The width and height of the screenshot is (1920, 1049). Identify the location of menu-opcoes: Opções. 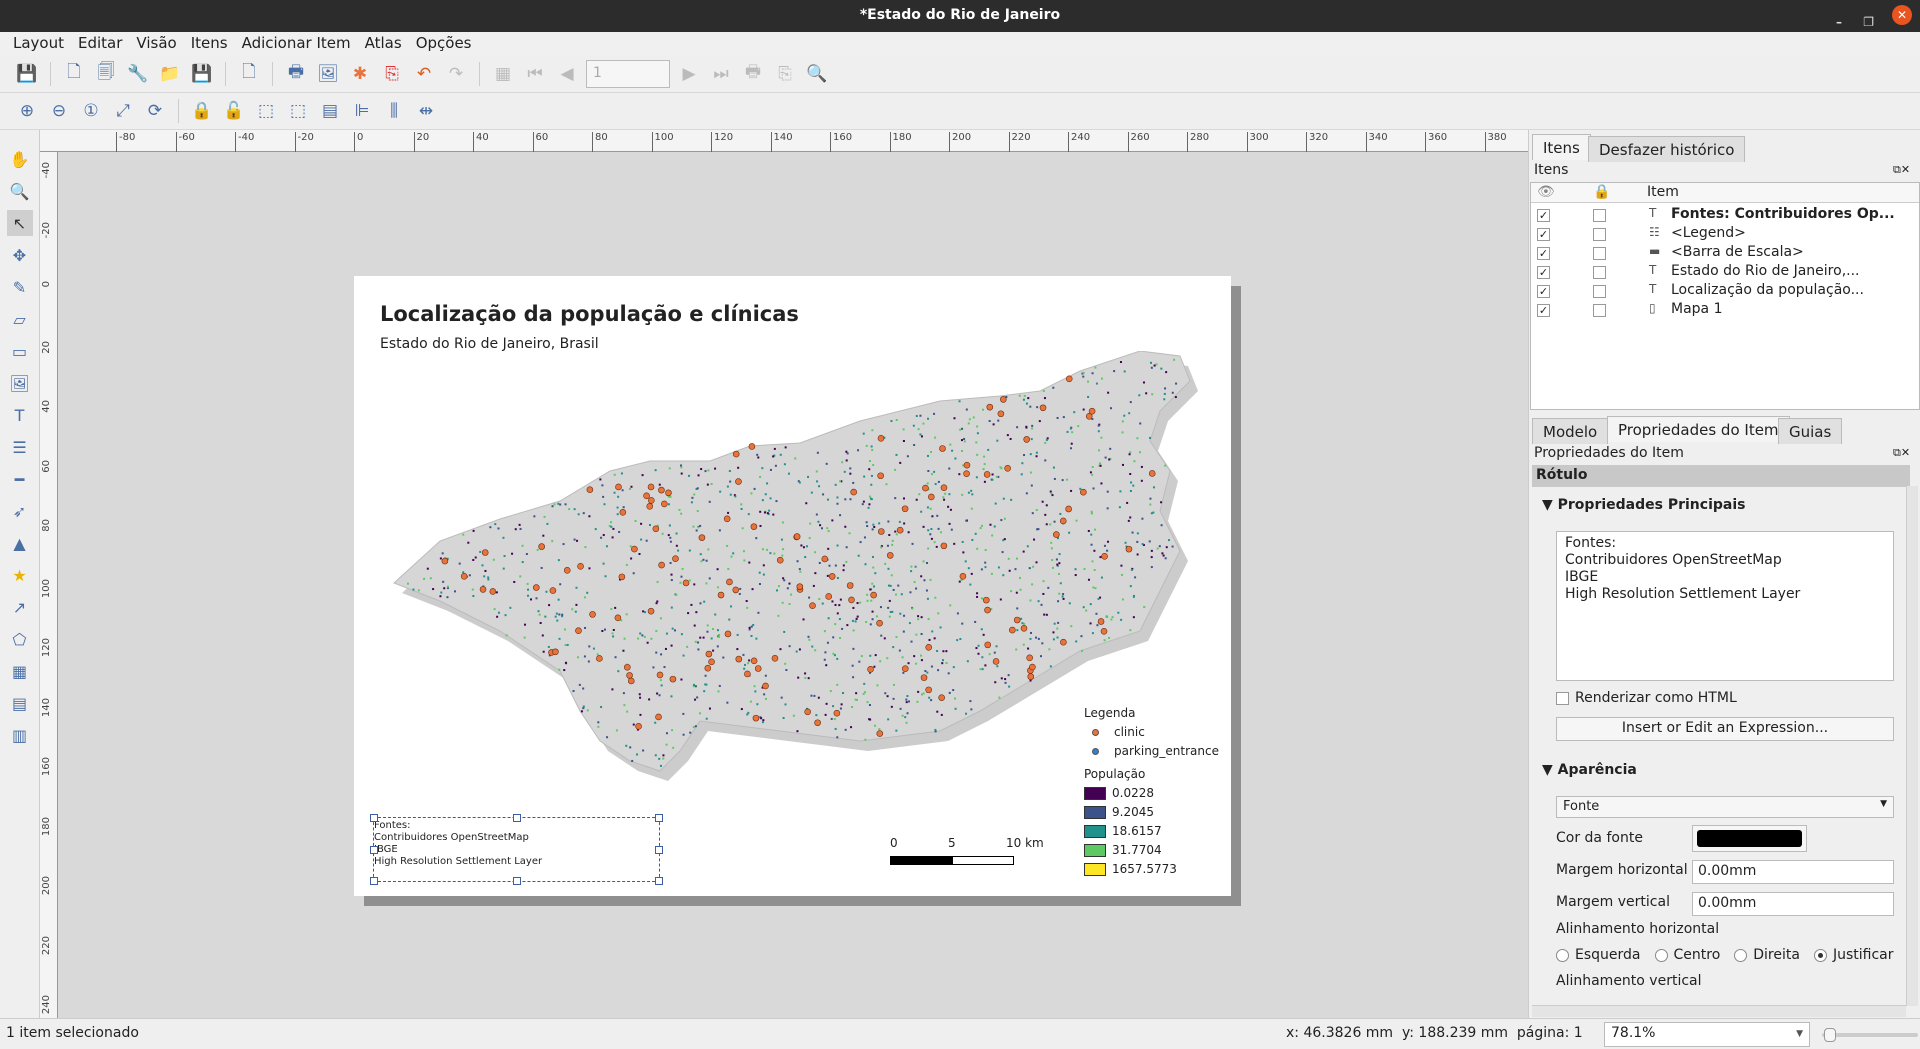
(444, 43).